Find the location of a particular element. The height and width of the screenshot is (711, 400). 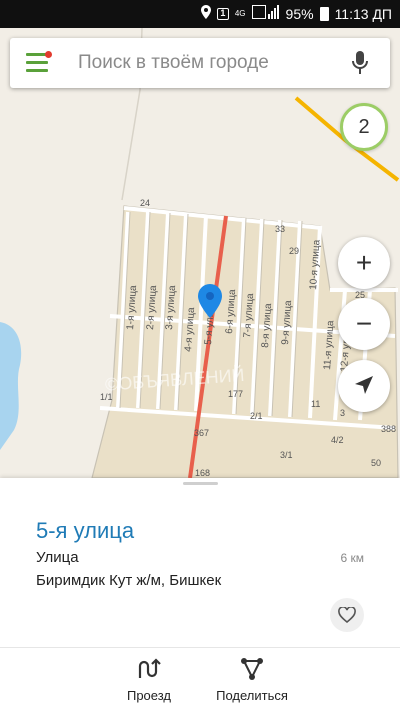

route-label: Проезд is located at coordinates (148, 695).